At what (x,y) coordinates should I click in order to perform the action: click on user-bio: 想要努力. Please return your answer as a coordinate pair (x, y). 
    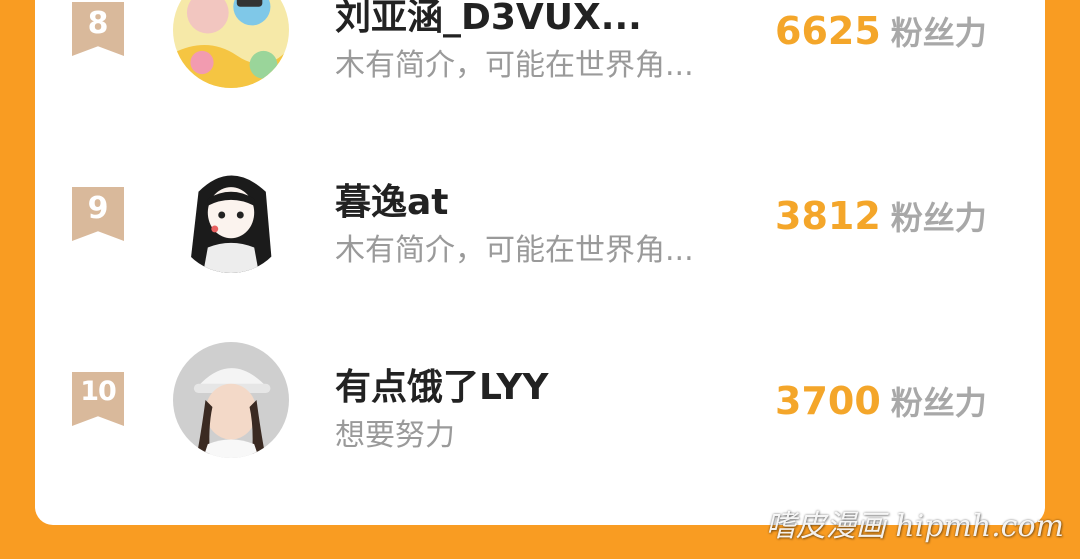
    Looking at the image, I should click on (395, 435).